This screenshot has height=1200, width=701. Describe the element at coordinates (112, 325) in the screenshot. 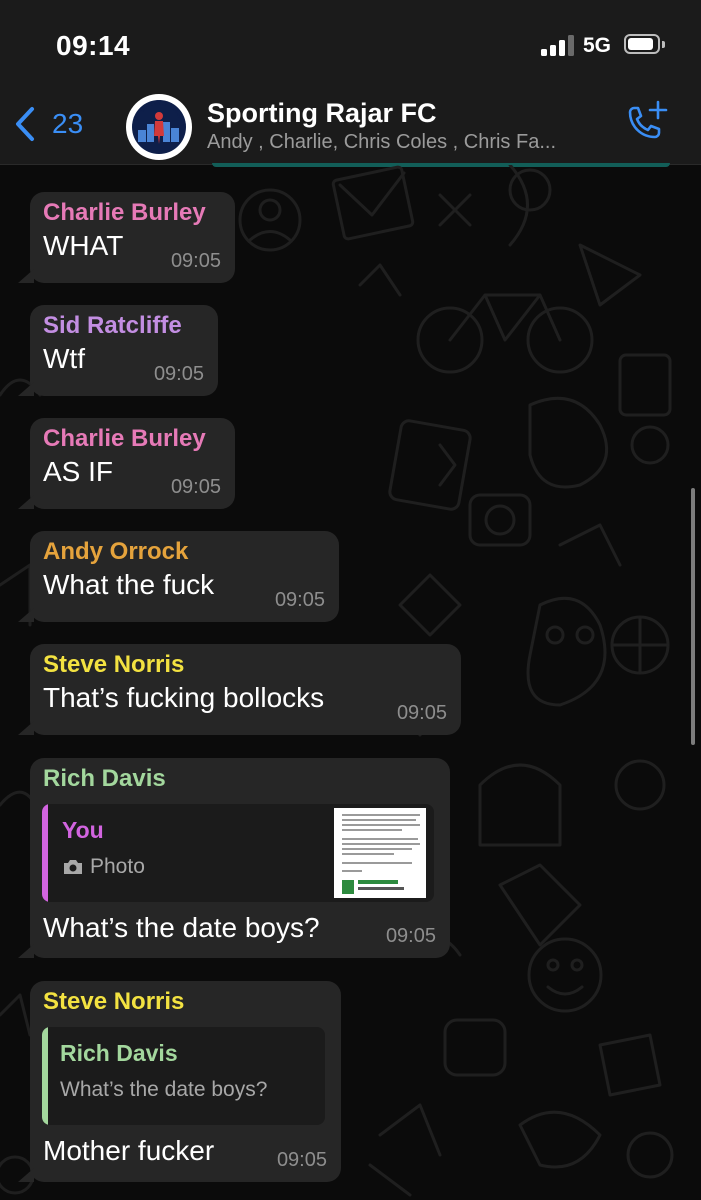

I see `message-sender: Sid Ratcliffe` at that location.